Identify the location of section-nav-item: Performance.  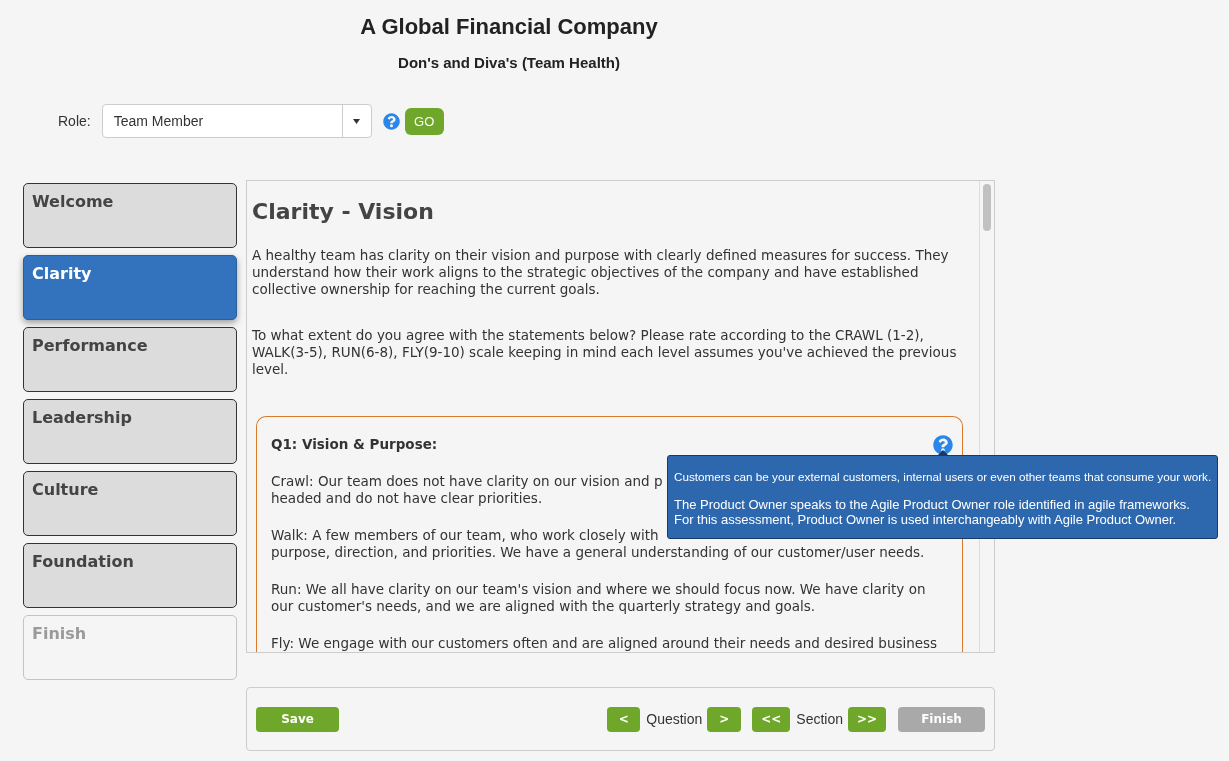
(130, 359).